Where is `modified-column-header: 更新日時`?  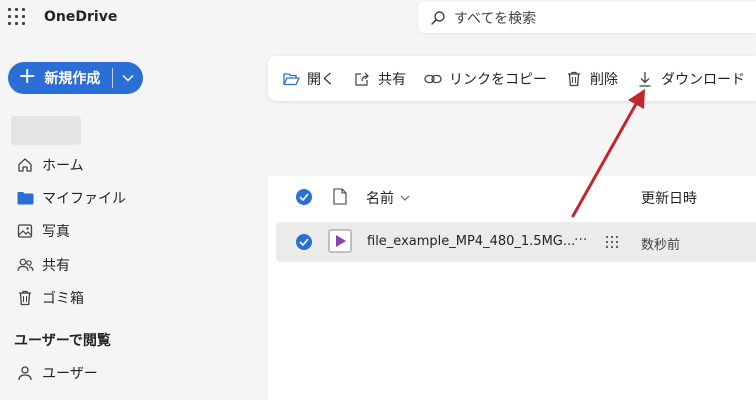 modified-column-header: 更新日時 is located at coordinates (669, 198).